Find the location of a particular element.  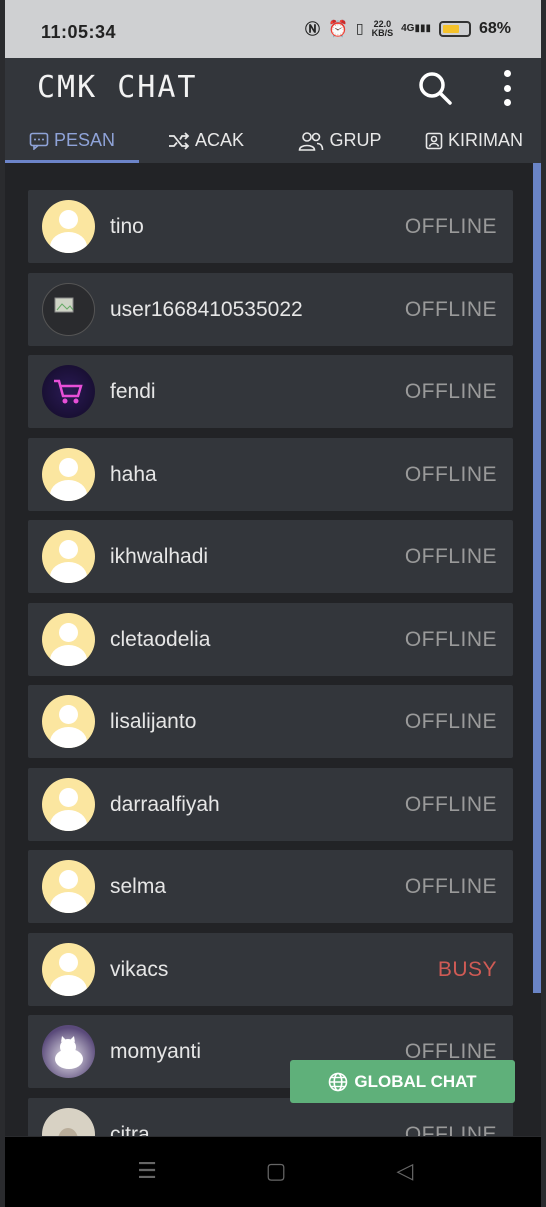

post-icon is located at coordinates (434, 140).